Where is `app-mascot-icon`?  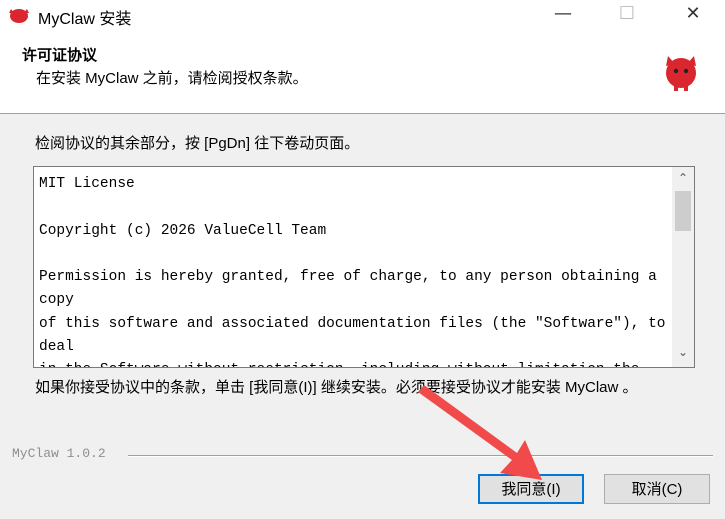 app-mascot-icon is located at coordinates (19, 16).